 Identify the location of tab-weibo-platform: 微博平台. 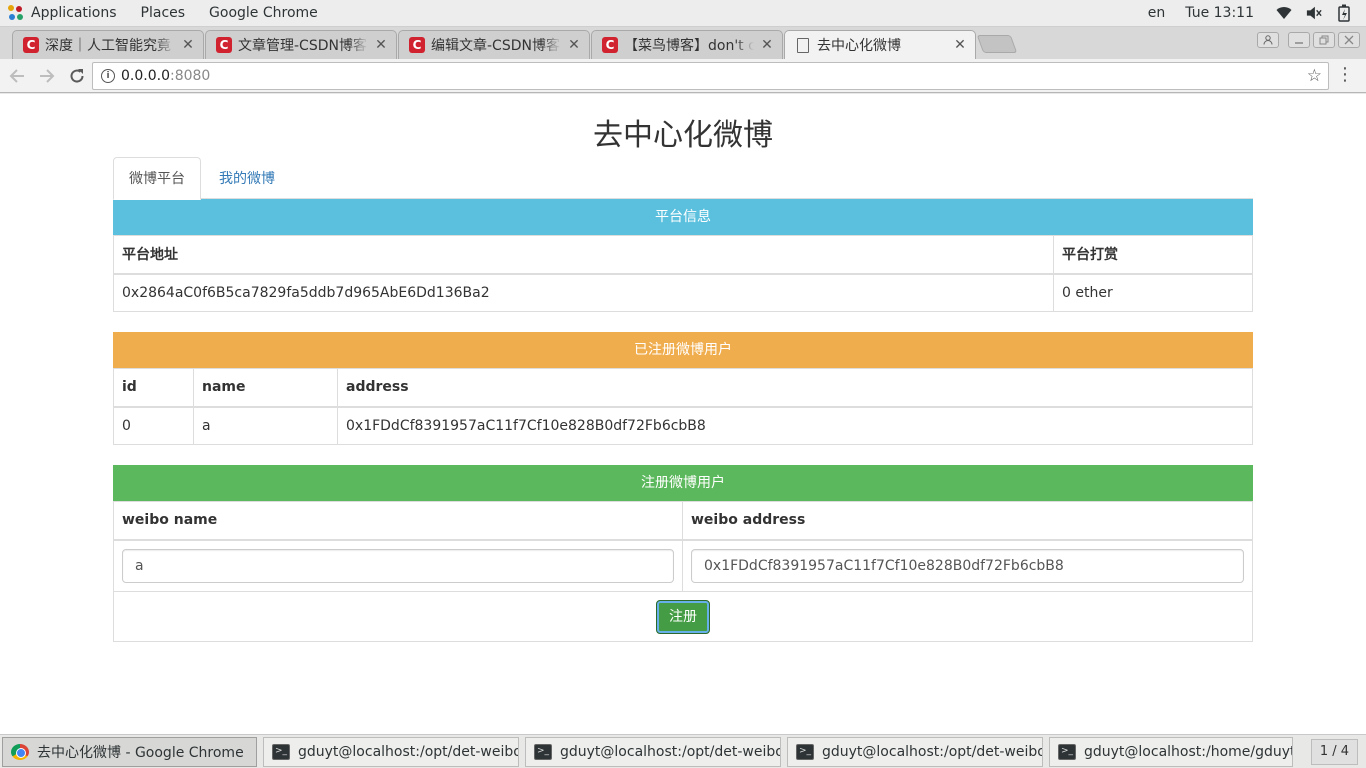
(157, 178).